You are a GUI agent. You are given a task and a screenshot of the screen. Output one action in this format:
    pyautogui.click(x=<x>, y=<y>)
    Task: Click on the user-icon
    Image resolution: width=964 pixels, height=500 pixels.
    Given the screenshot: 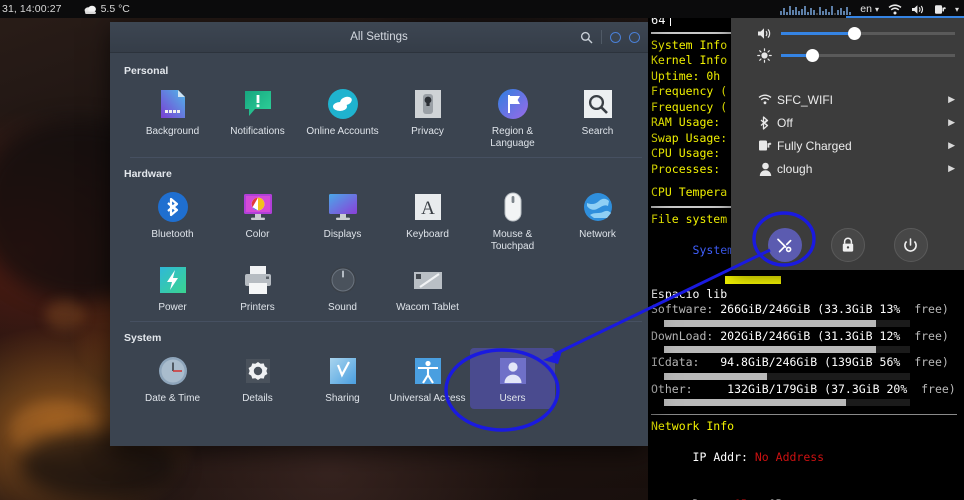 What is the action you would take?
    pyautogui.click(x=765, y=169)
    